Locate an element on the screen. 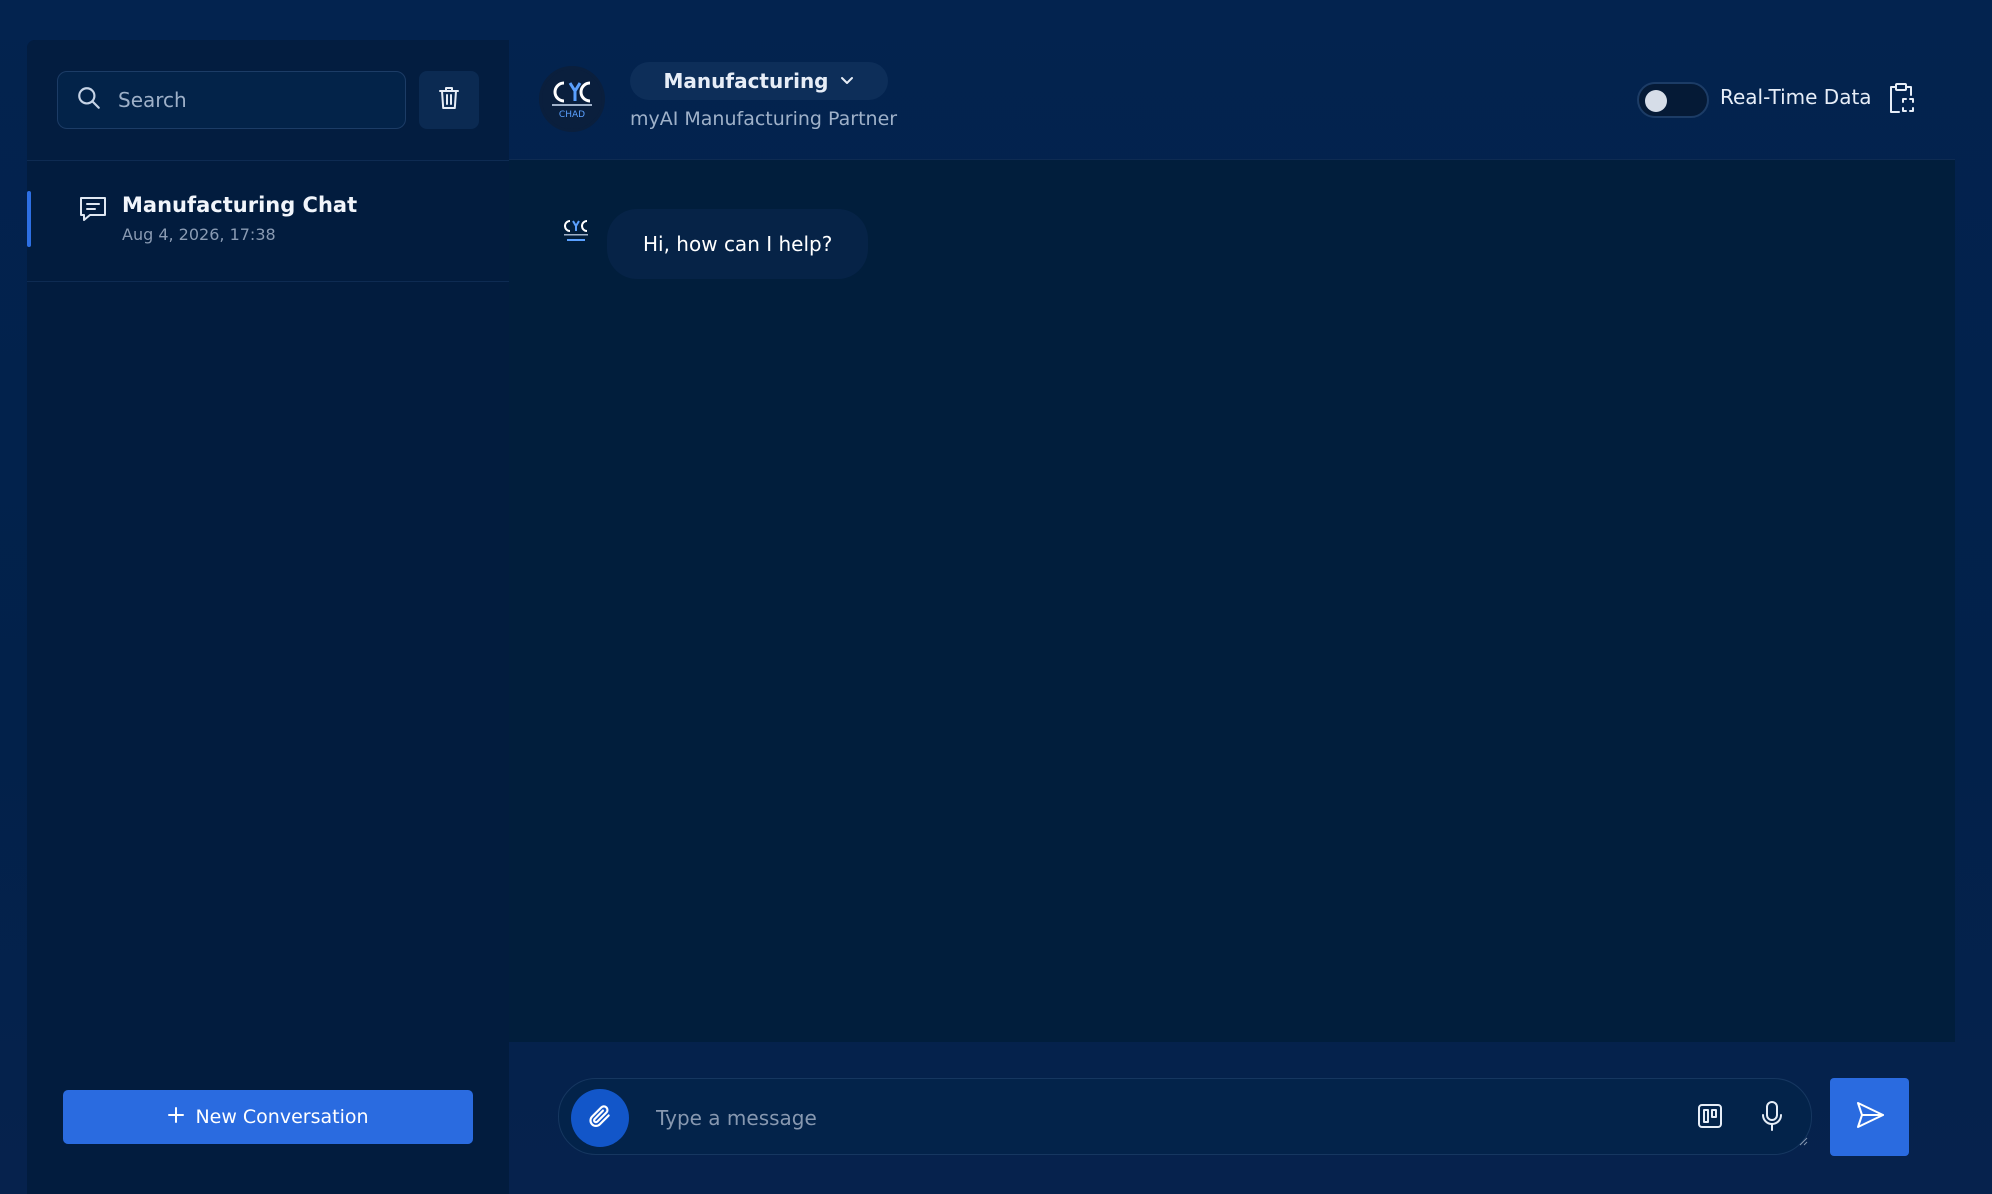 The image size is (1992, 1194). realtime-data-toggle is located at coordinates (1673, 100).